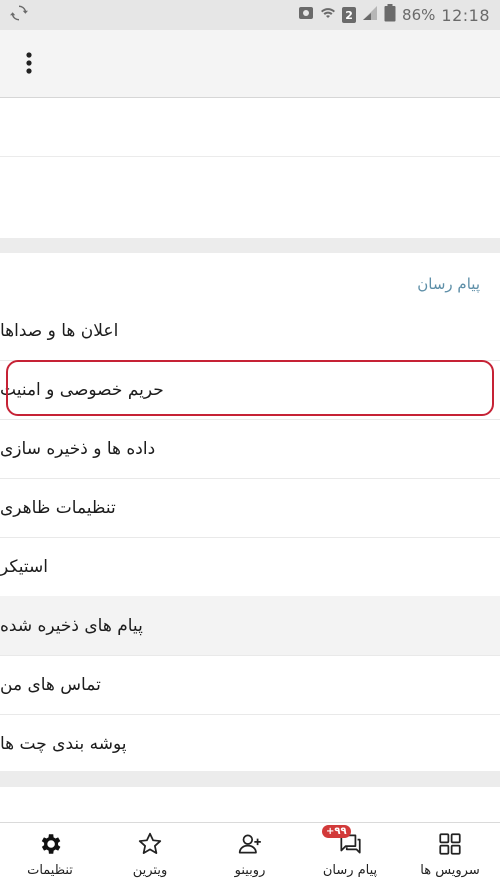 The height and width of the screenshot is (888, 500). I want to click on settings-item-appearance: تنظیمات ظاهری, so click(250, 507).